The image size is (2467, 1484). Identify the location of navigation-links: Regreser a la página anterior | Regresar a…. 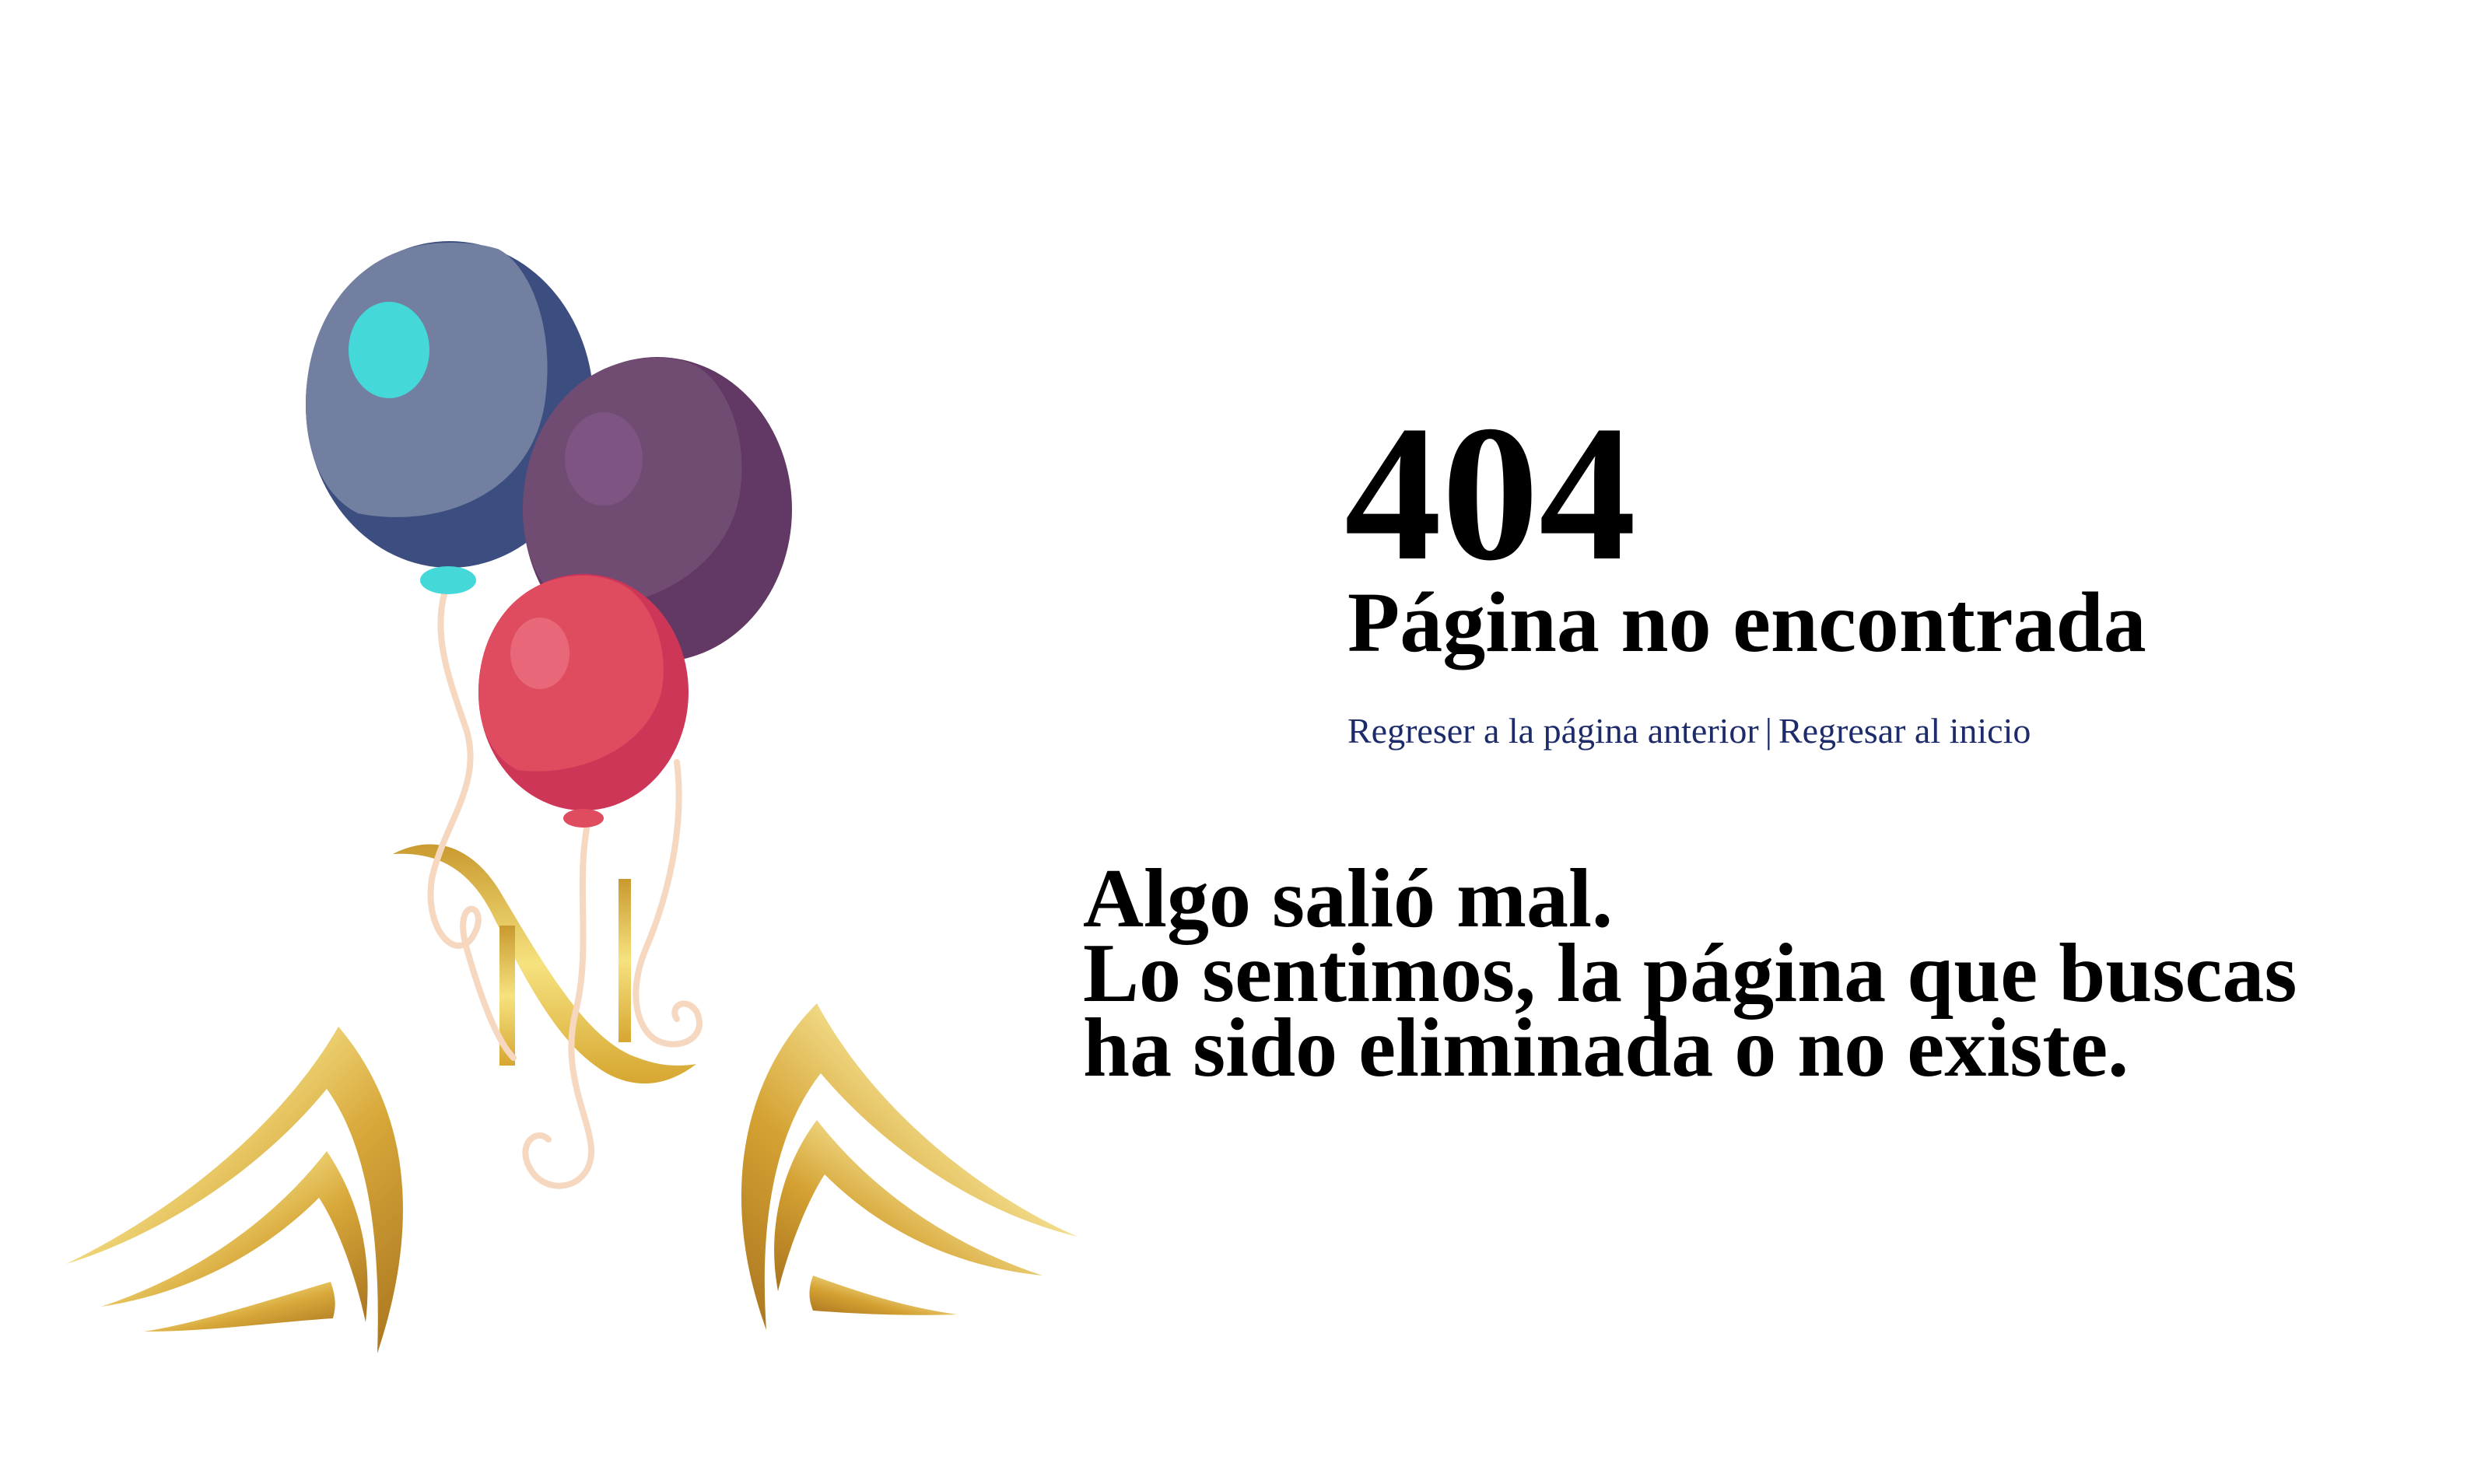
(1689, 731).